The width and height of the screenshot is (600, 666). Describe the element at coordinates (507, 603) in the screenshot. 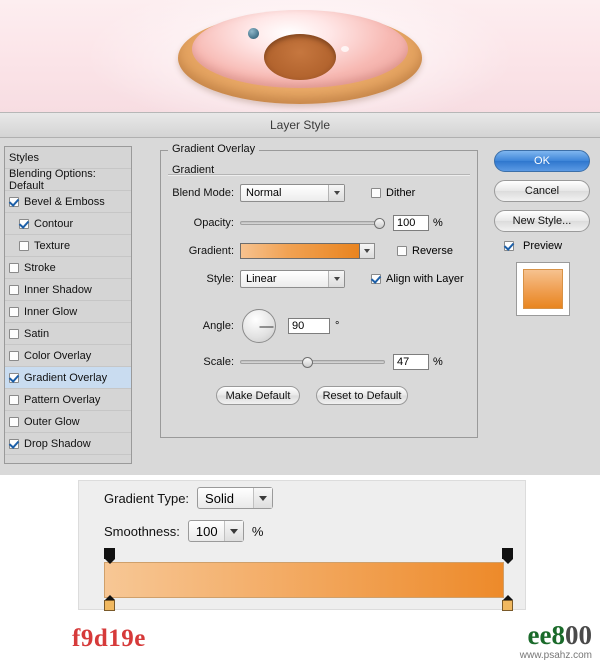

I see `gradient-color-stop-right` at that location.